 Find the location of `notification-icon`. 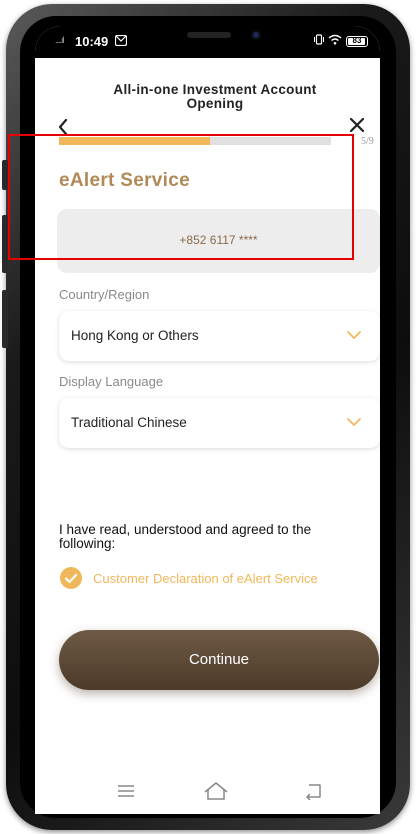

notification-icon is located at coordinates (121, 41).